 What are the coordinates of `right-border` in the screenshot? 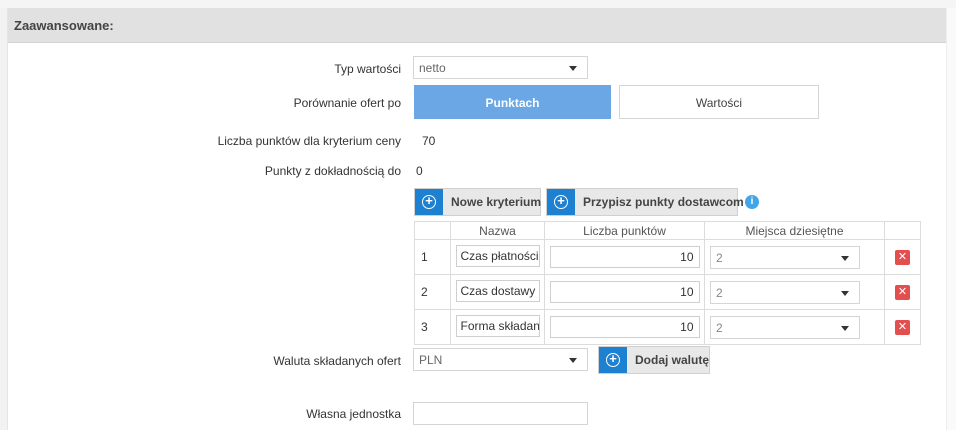 It's located at (951, 219).